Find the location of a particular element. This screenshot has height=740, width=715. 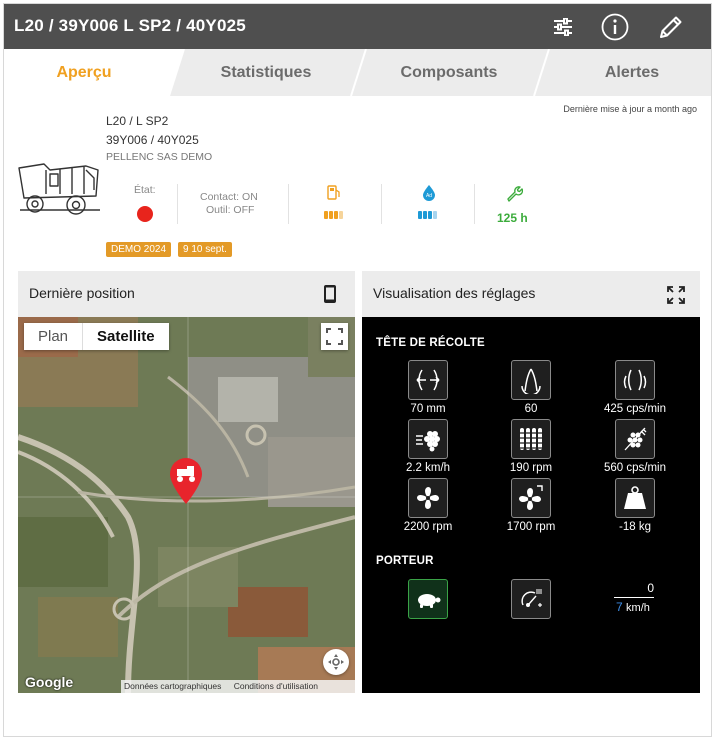

machine-model: L20 / L SP2 is located at coordinates (137, 121).